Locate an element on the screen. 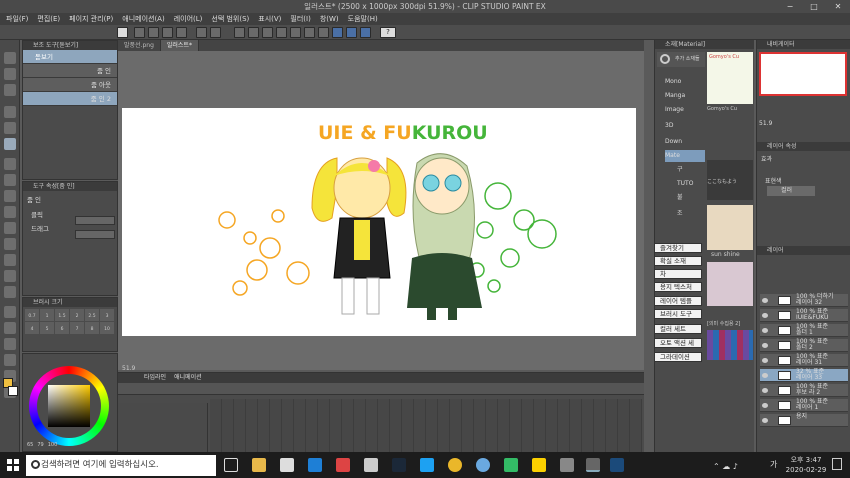 This screenshot has width=850, height=478. material-folder-bul: 불 is located at coordinates (680, 198).